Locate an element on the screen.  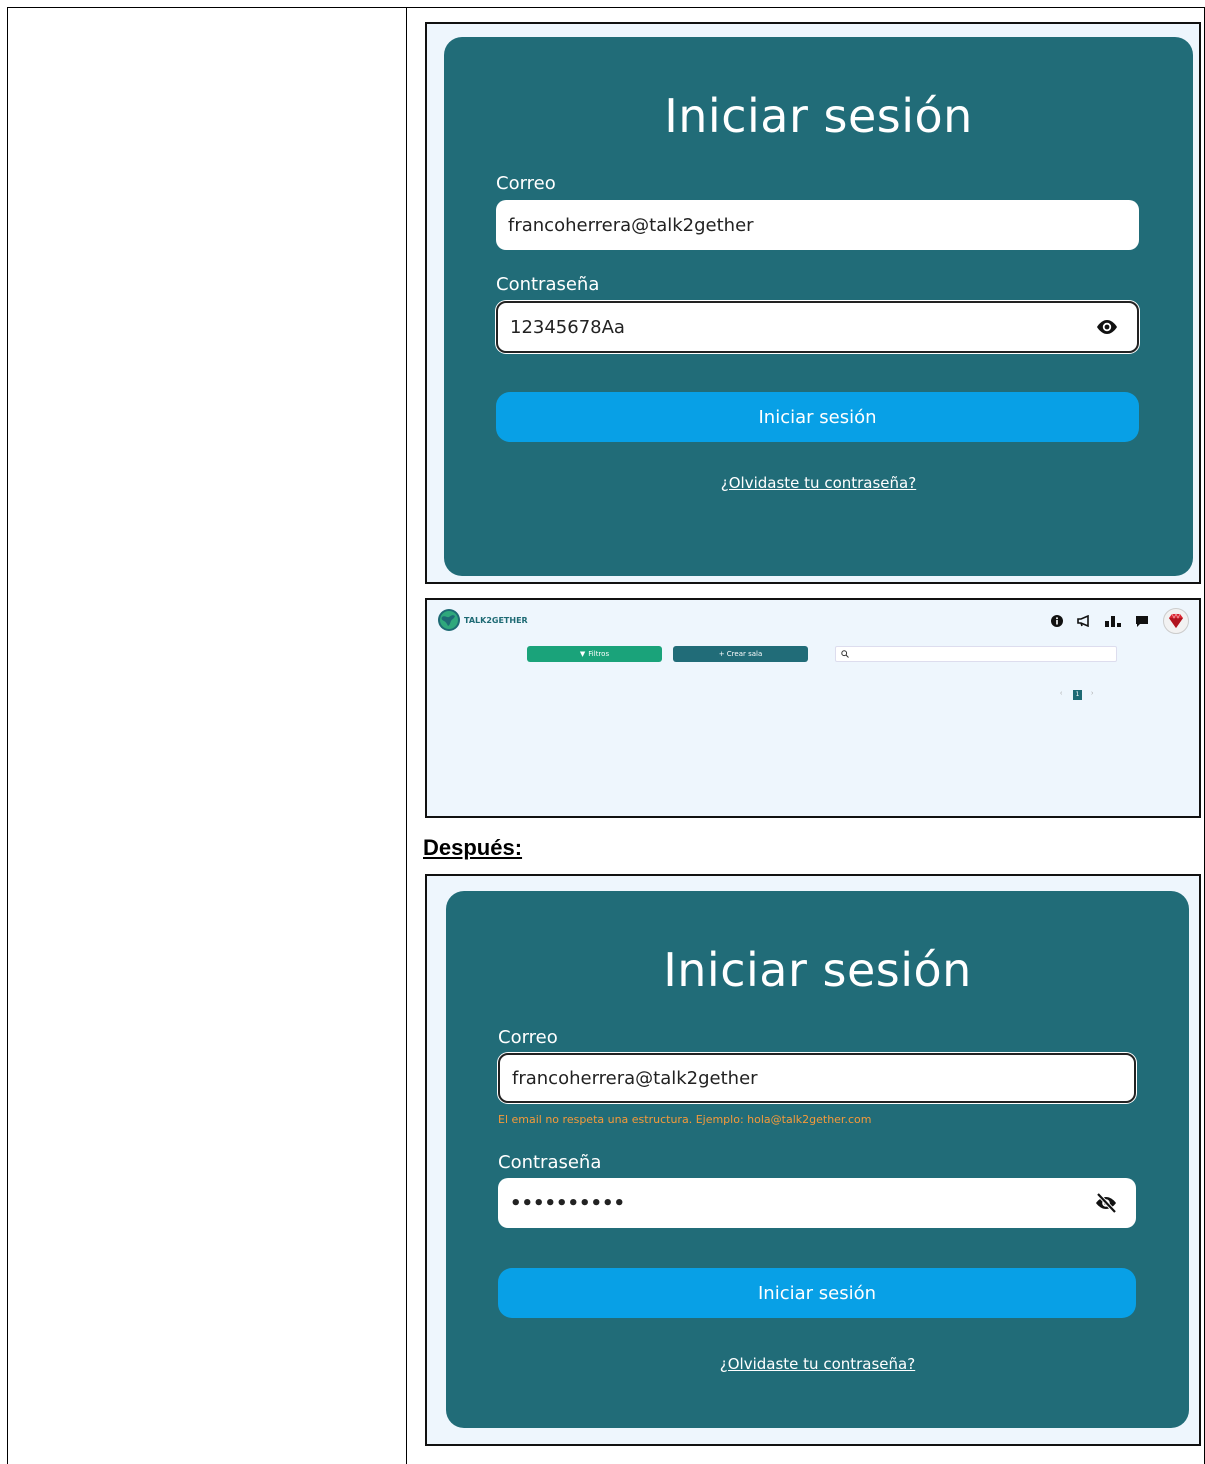
search-icon is located at coordinates (845, 654).